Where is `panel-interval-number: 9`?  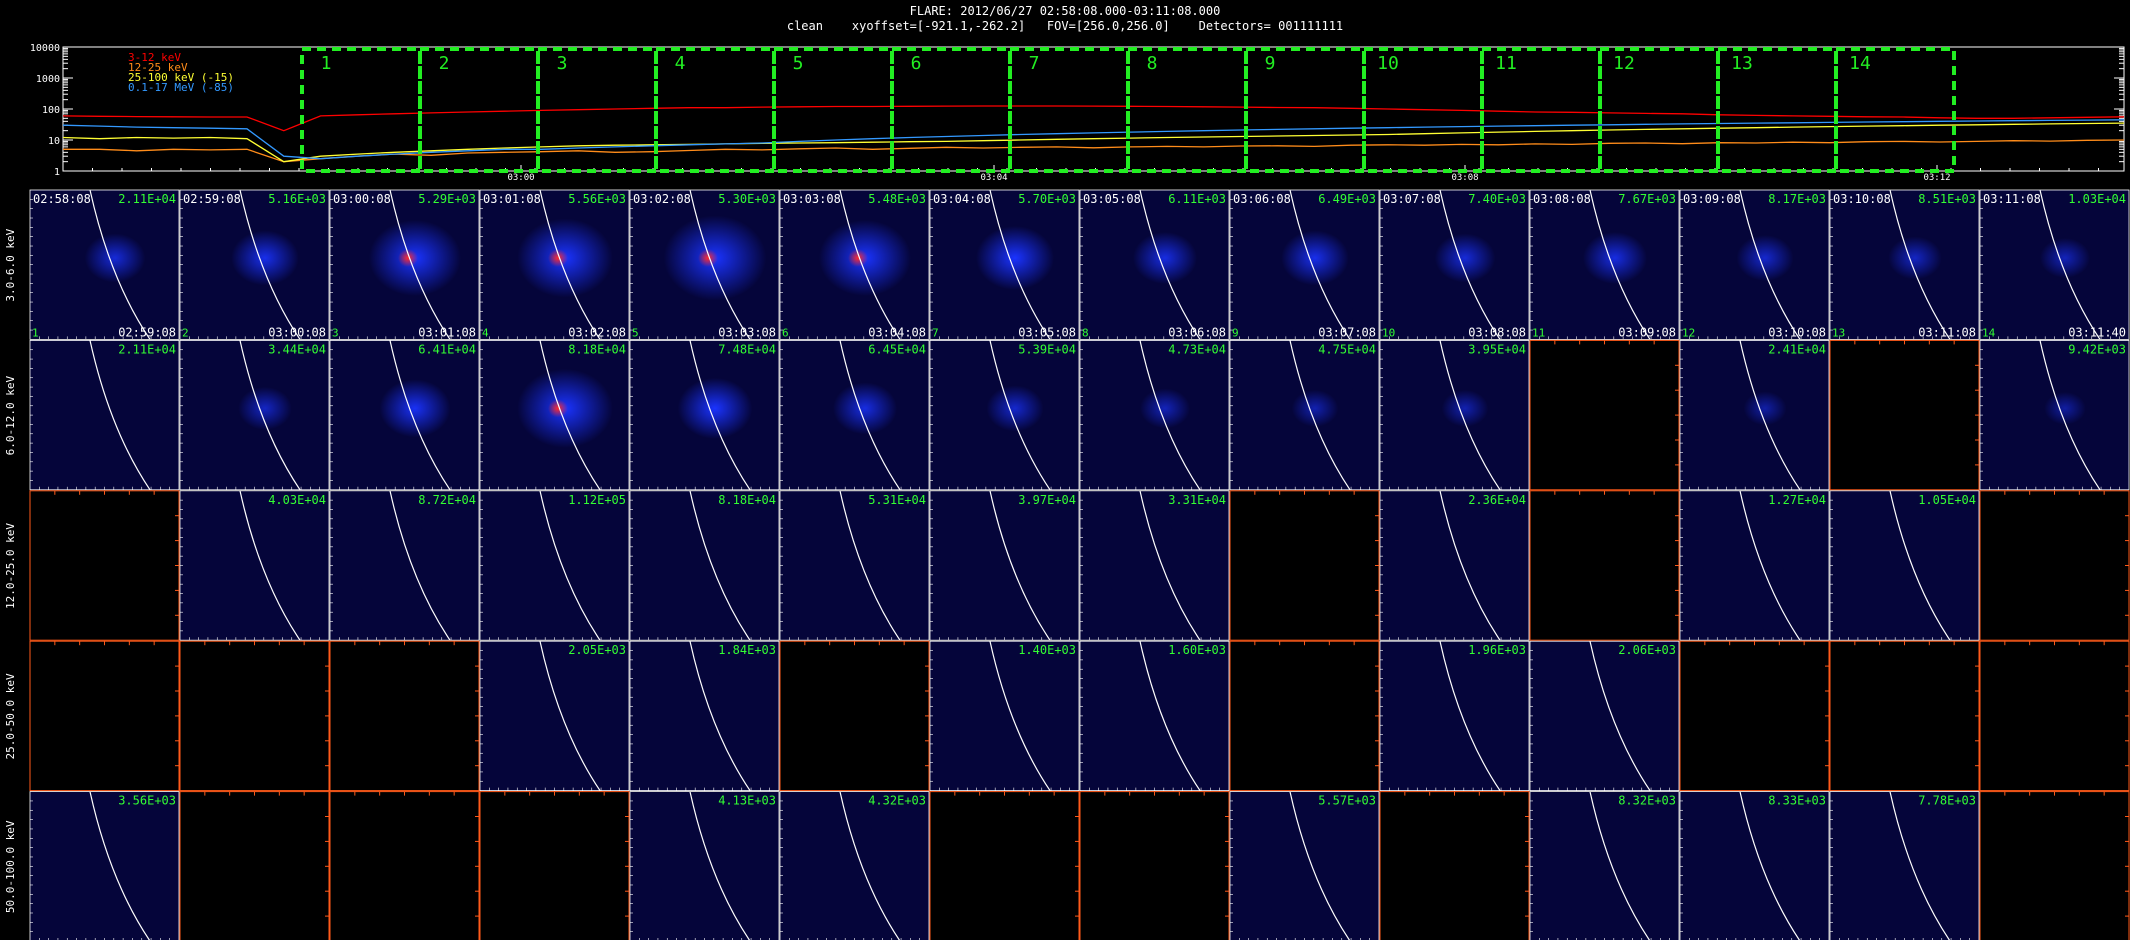 panel-interval-number: 9 is located at coordinates (1235, 332).